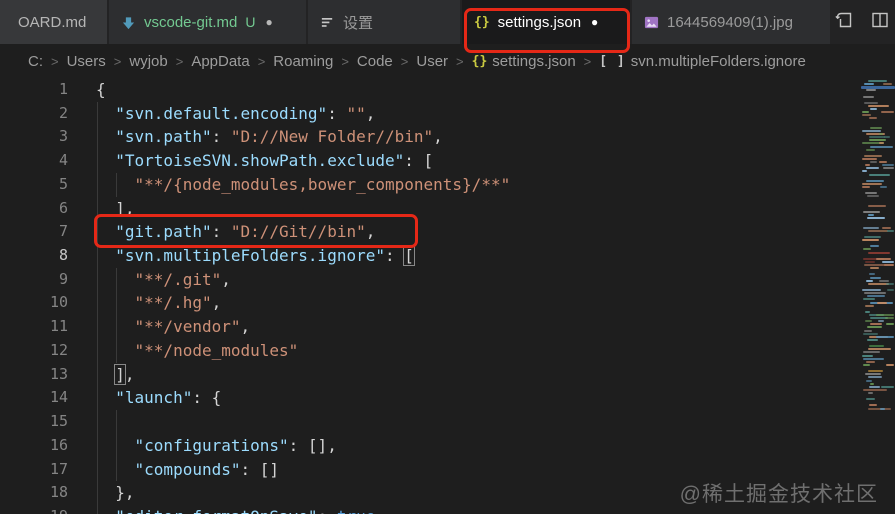  What do you see at coordinates (384, 22) in the screenshot?
I see `tab-settings-ui: 设置` at bounding box center [384, 22].